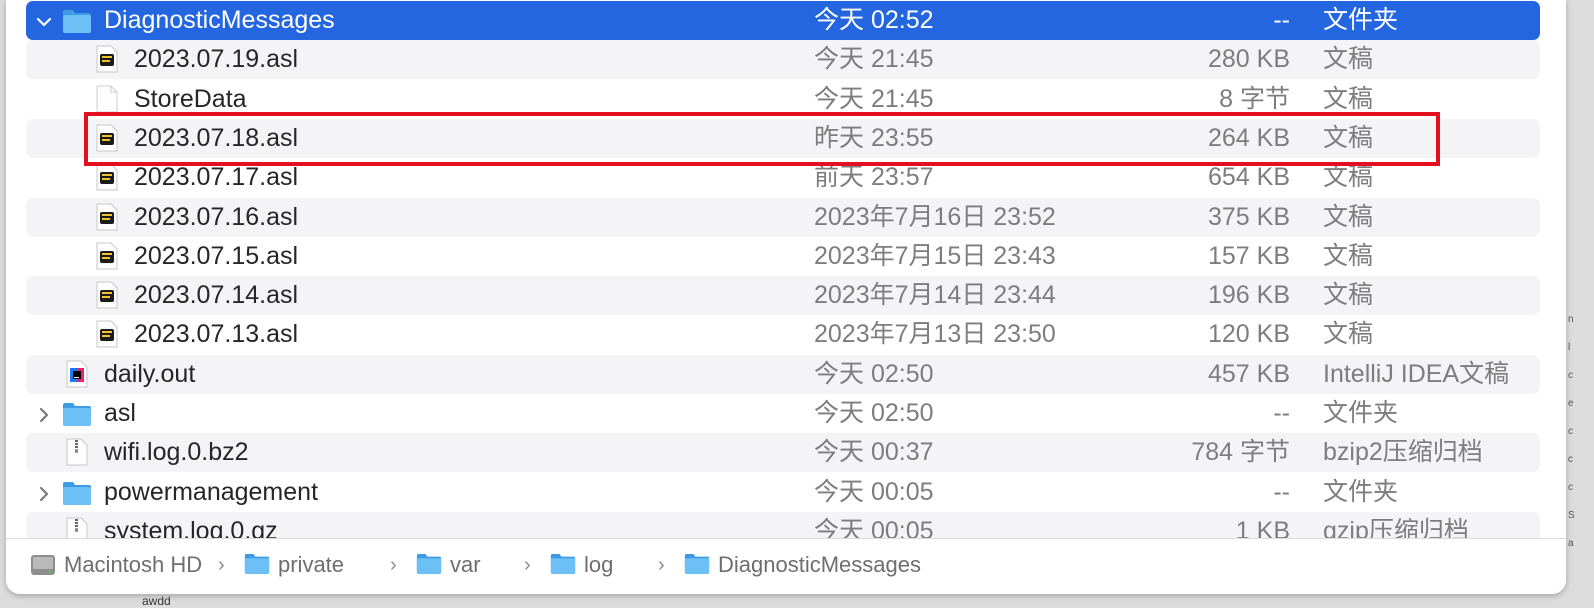 The width and height of the screenshot is (1594, 608). Describe the element at coordinates (156, 601) in the screenshot. I see `background-text: awdd` at that location.